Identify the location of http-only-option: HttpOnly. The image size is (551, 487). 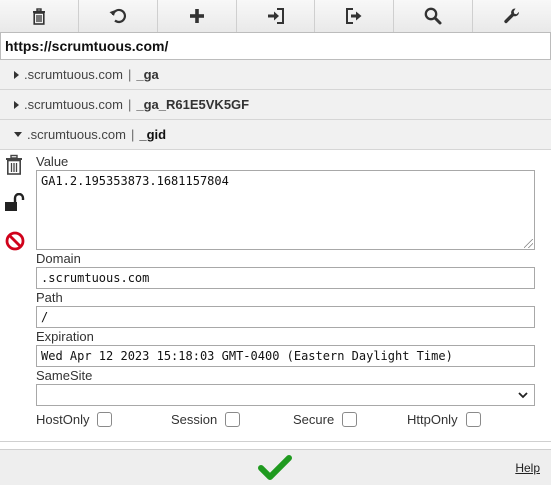
(444, 419).